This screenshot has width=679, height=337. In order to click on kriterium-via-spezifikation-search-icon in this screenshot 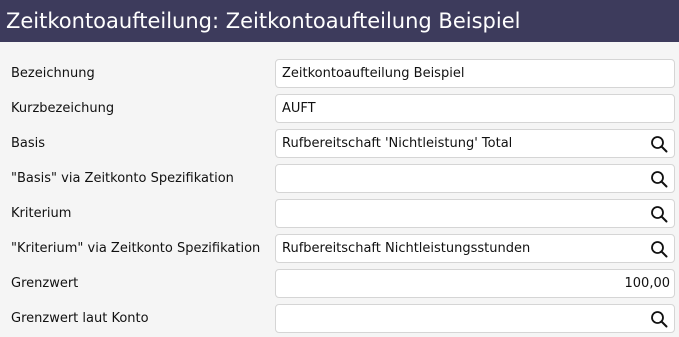, I will do `click(659, 249)`.